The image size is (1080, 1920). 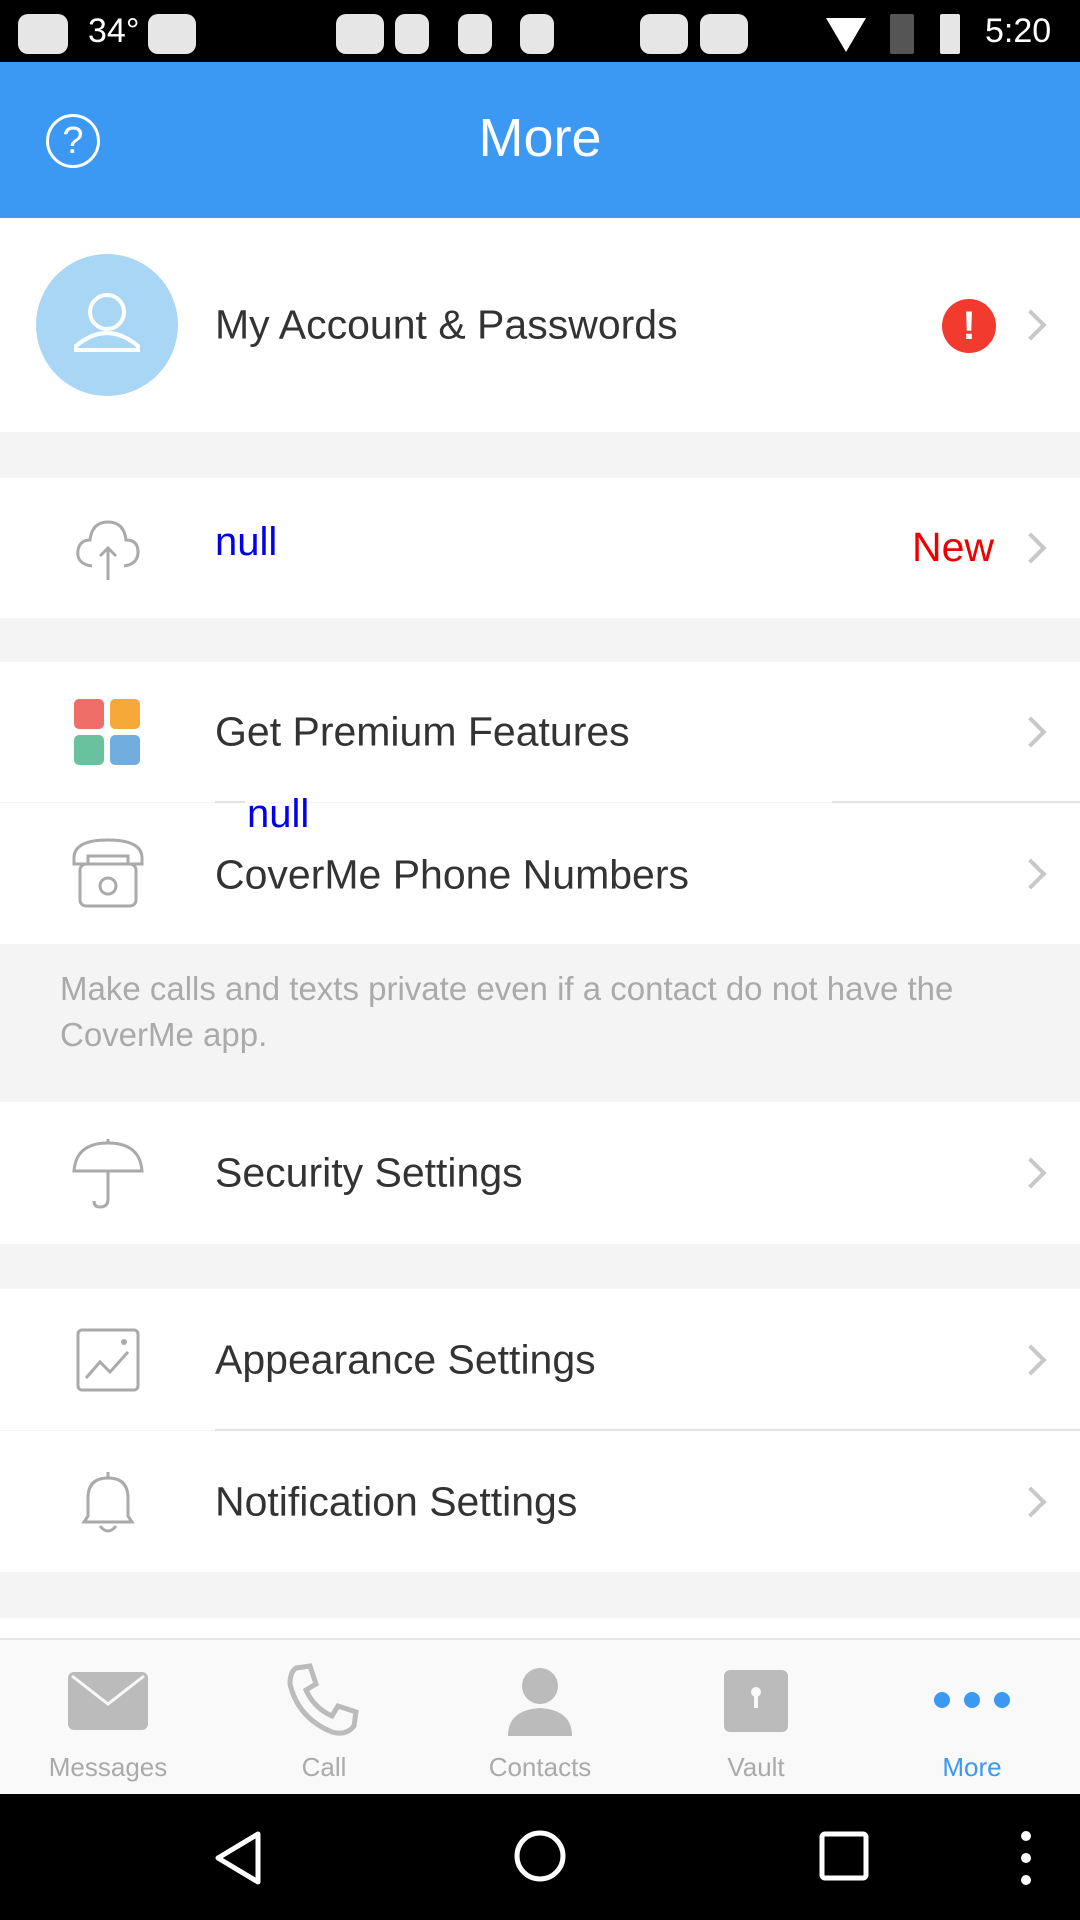 I want to click on dots-icon, so click(x=972, y=1700).